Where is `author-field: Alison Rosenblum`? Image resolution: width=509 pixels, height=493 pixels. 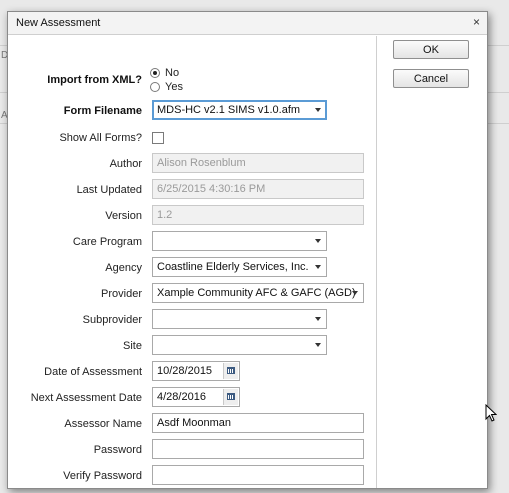 author-field: Alison Rosenblum is located at coordinates (258, 163).